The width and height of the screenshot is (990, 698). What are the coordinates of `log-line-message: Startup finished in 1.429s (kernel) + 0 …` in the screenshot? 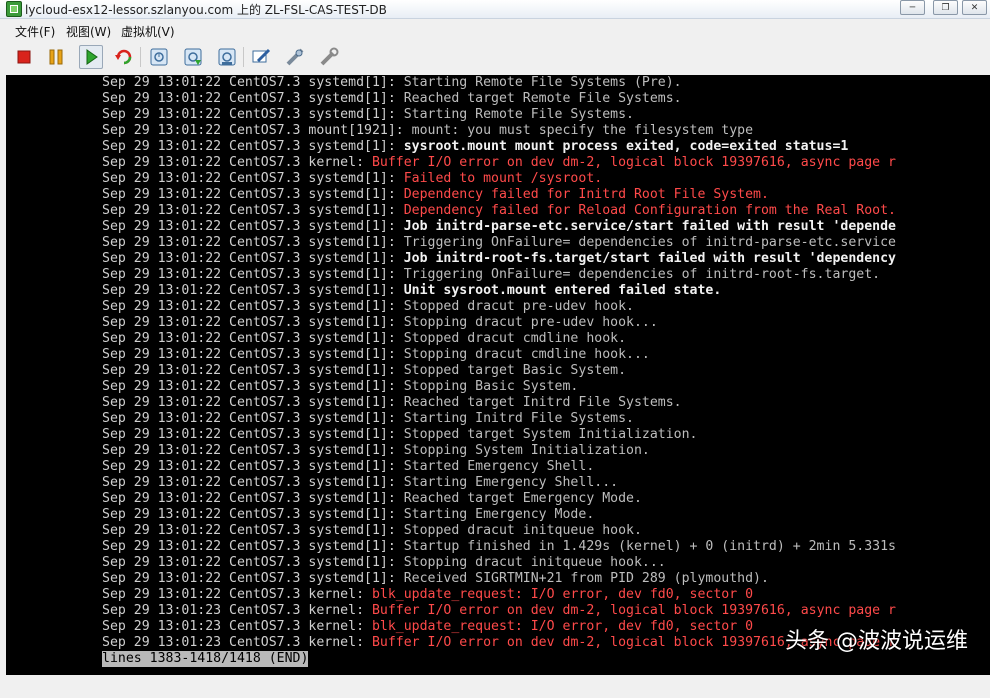 It's located at (650, 546).